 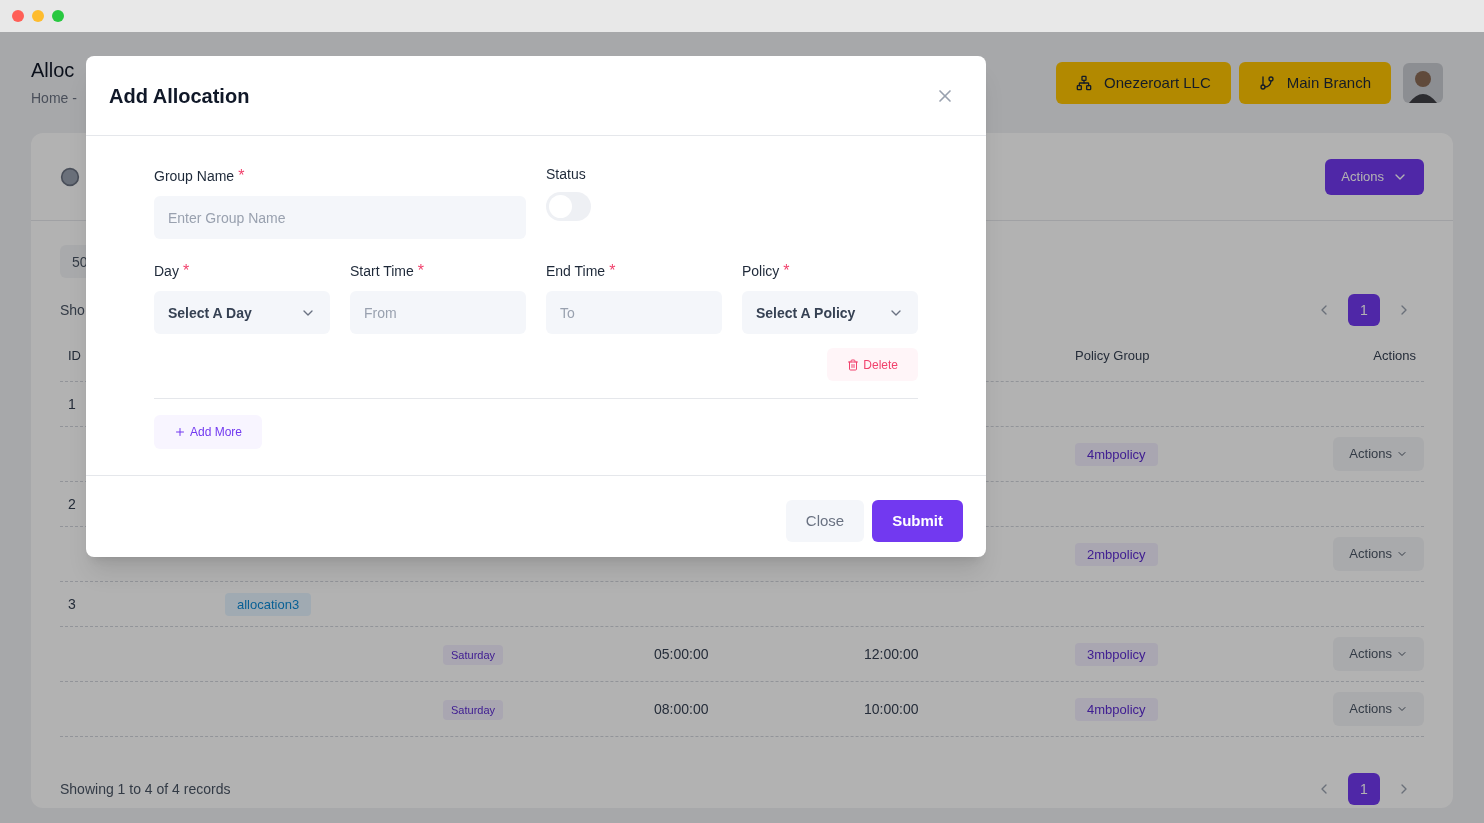 I want to click on column-header: Actions, so click(x=1395, y=355).